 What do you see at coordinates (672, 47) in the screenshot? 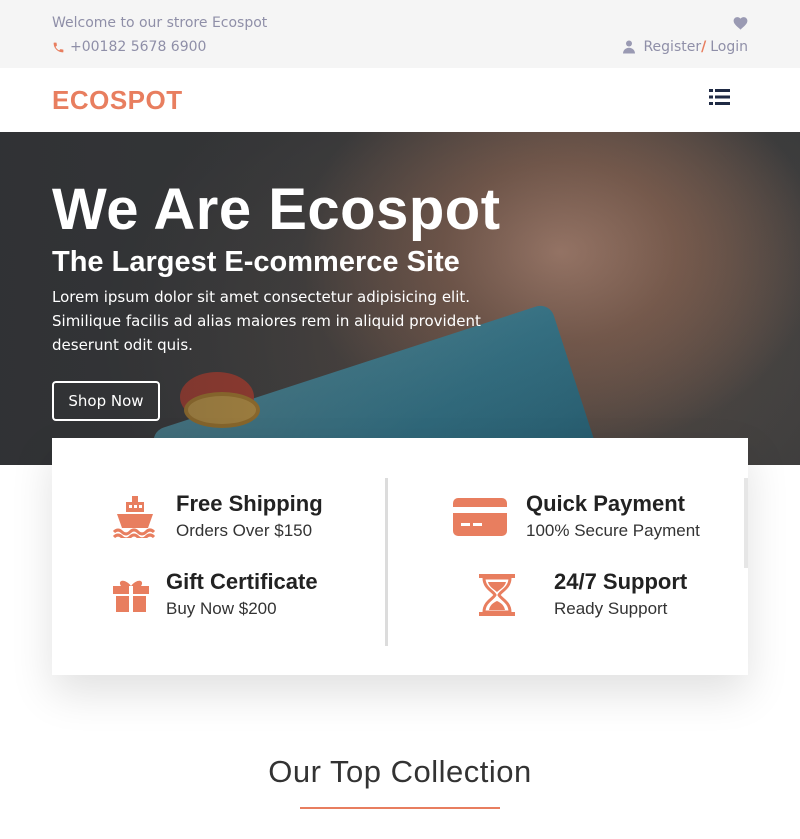
I see `register-link: Register` at bounding box center [672, 47].